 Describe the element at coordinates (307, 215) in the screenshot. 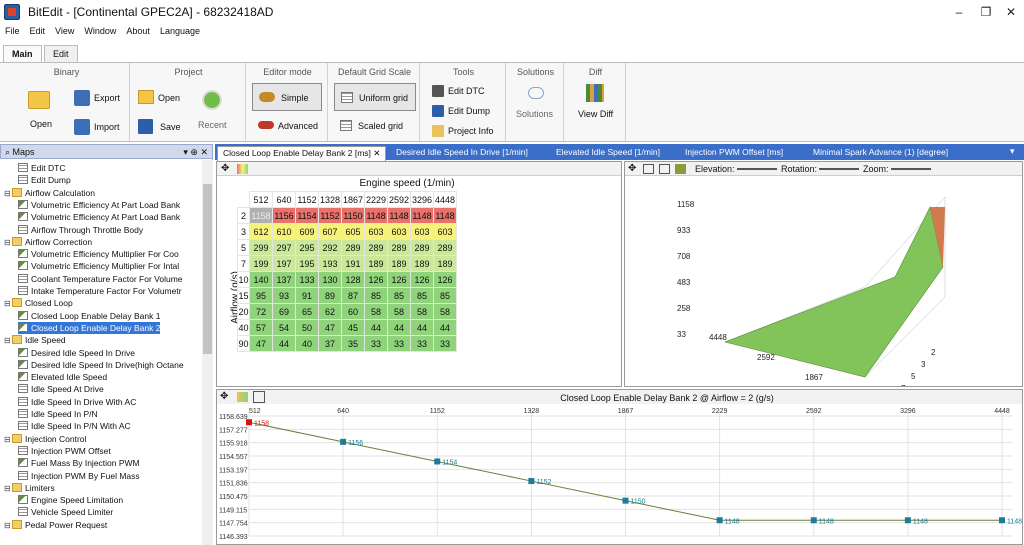

I see `grid-cell: 1154` at that location.